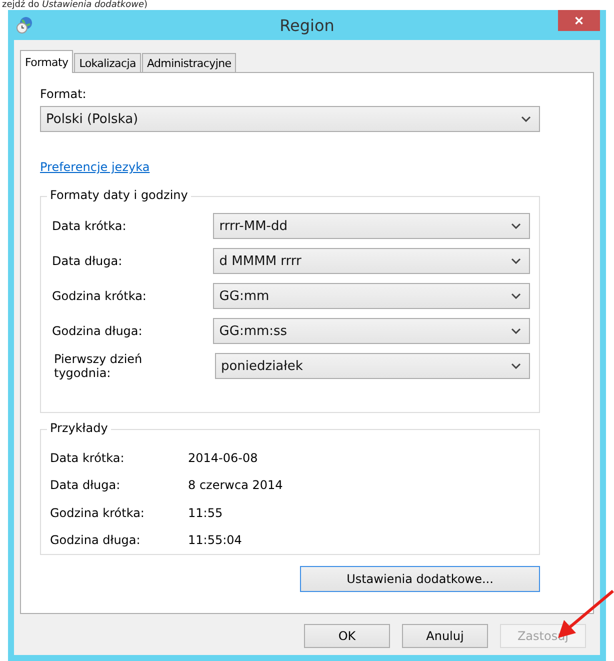  What do you see at coordinates (25, 25) in the screenshot?
I see `globe-clock-icon` at bounding box center [25, 25].